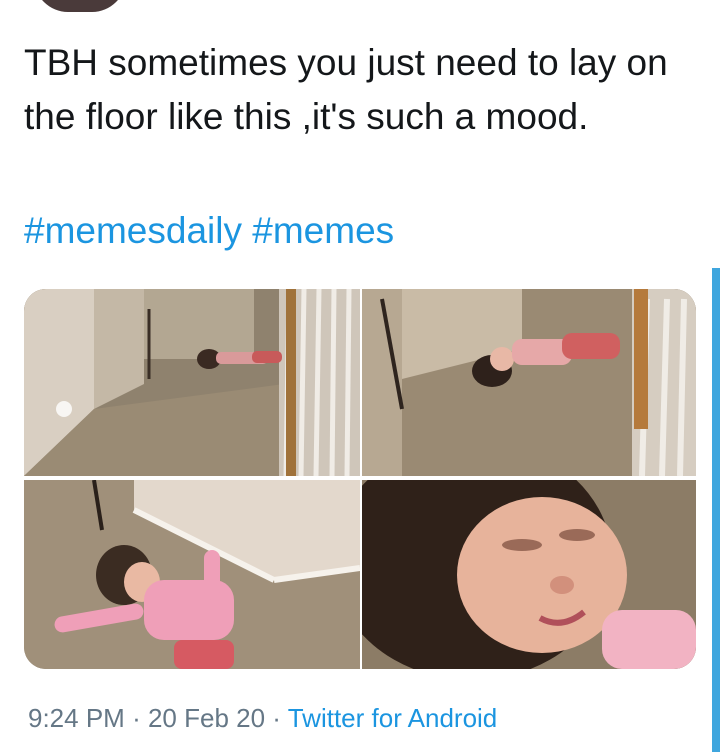  What do you see at coordinates (206, 718) in the screenshot?
I see `tweet-date: 20 Feb 20` at bounding box center [206, 718].